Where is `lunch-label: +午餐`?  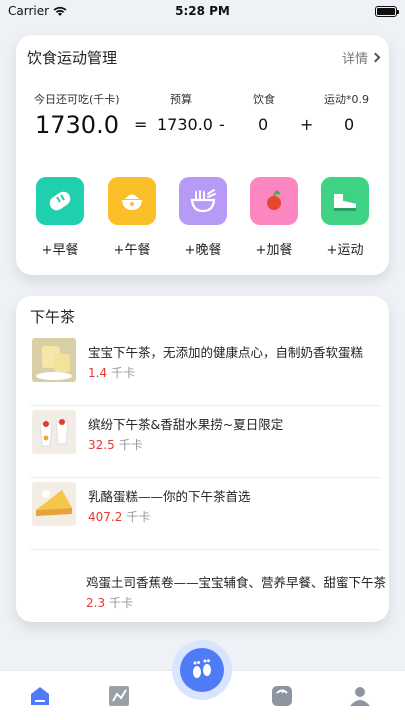
lunch-label: +午餐 is located at coordinates (132, 250).